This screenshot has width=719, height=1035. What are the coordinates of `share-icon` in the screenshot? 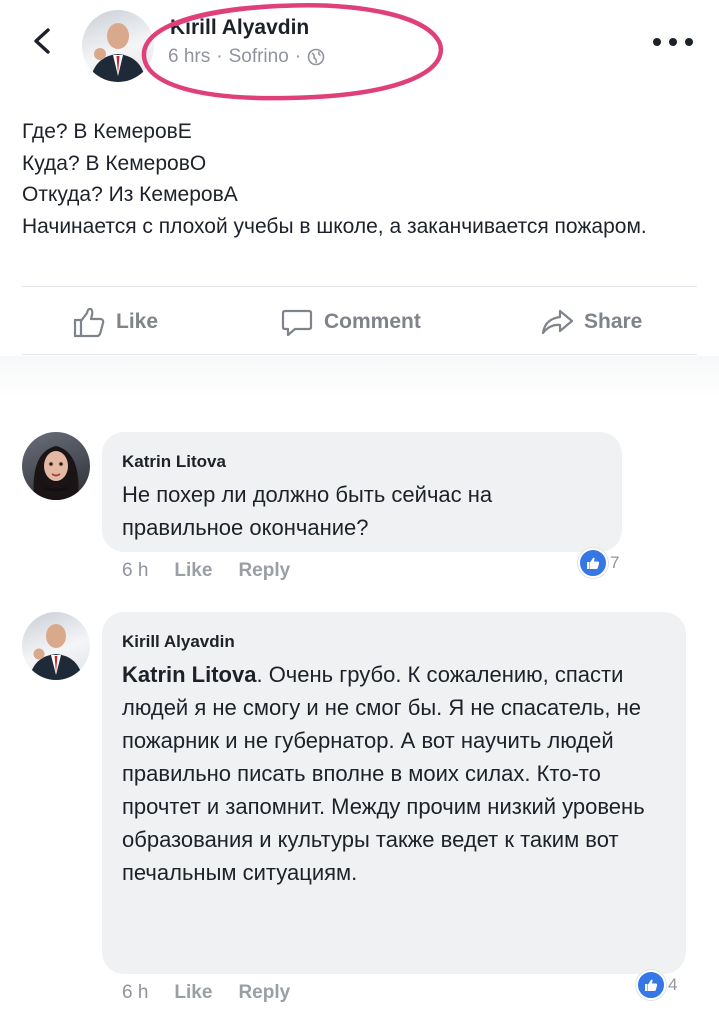 It's located at (557, 322).